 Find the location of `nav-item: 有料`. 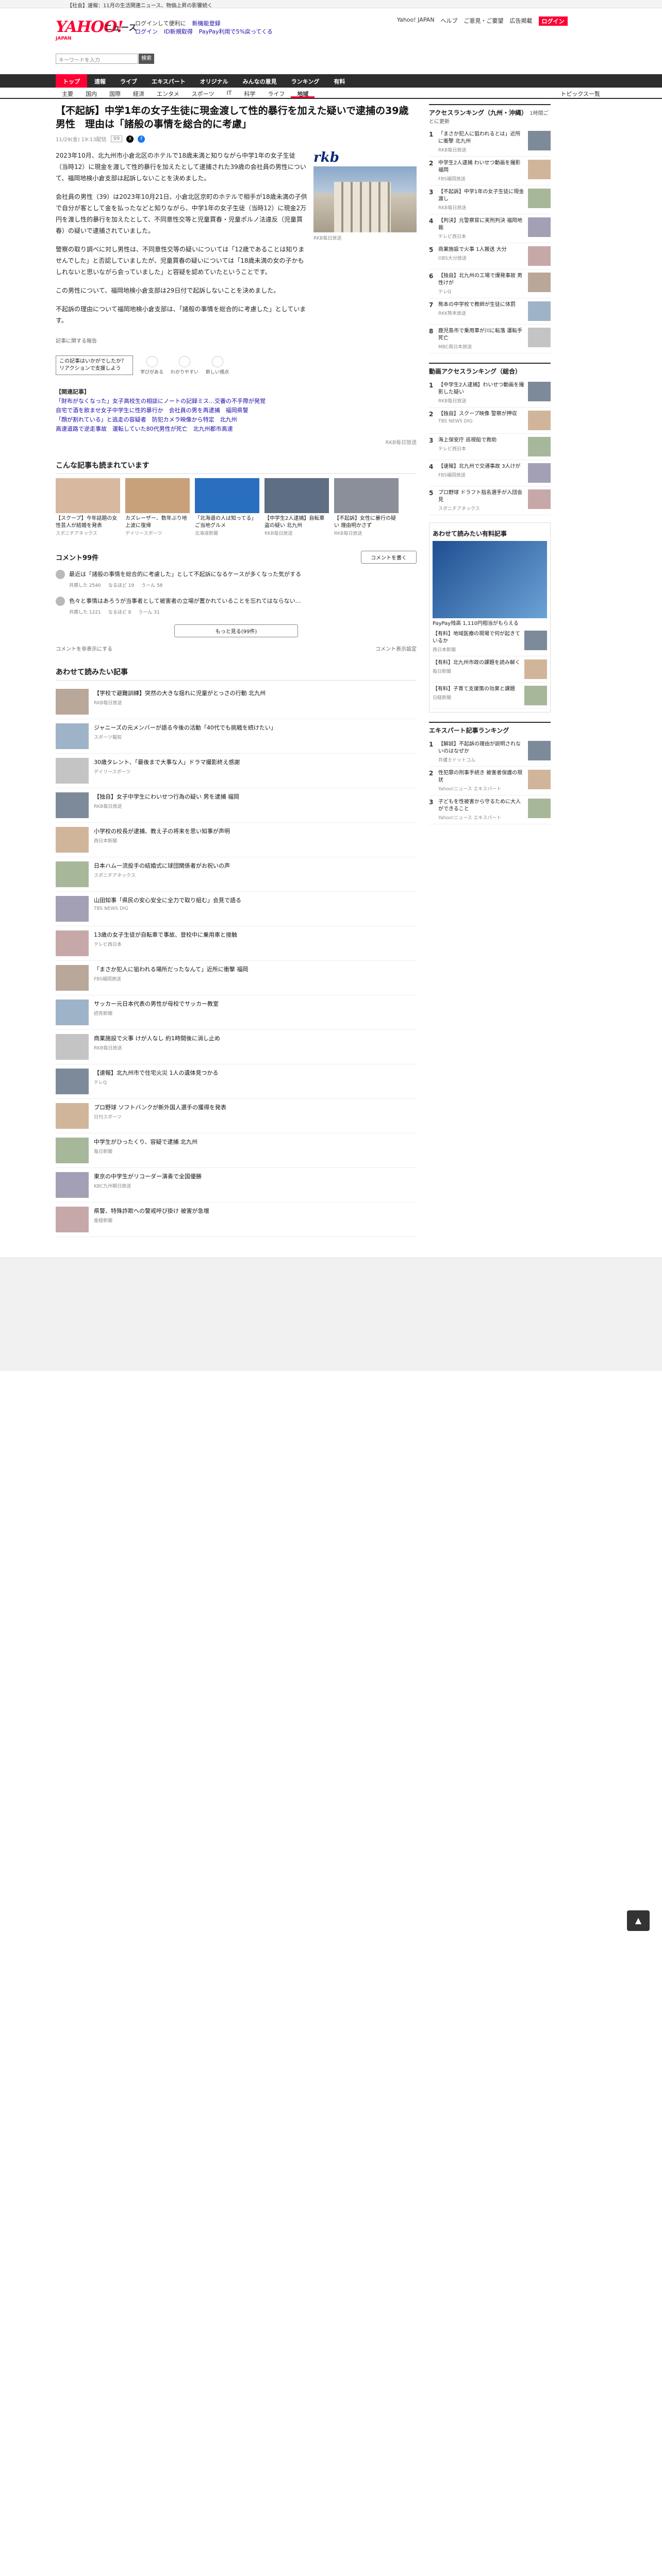

nav-item: 有料 is located at coordinates (339, 81).